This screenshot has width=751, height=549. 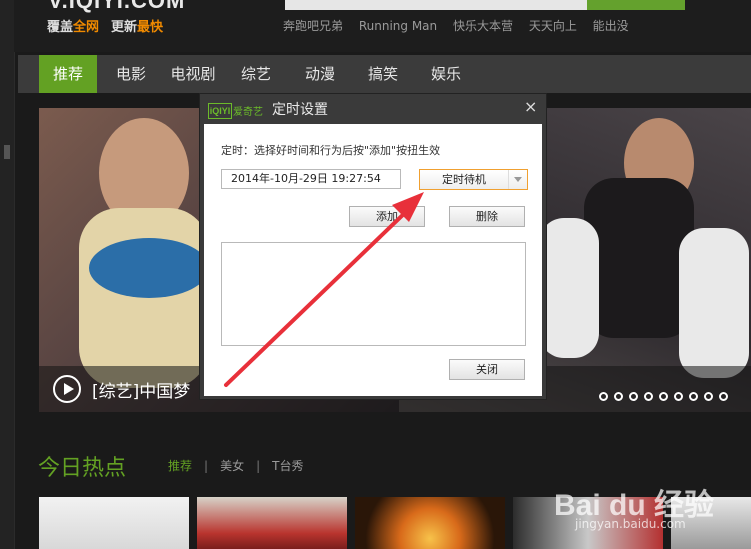 What do you see at coordinates (464, 179) in the screenshot?
I see `action-selected-value: 定时待机` at bounding box center [464, 179].